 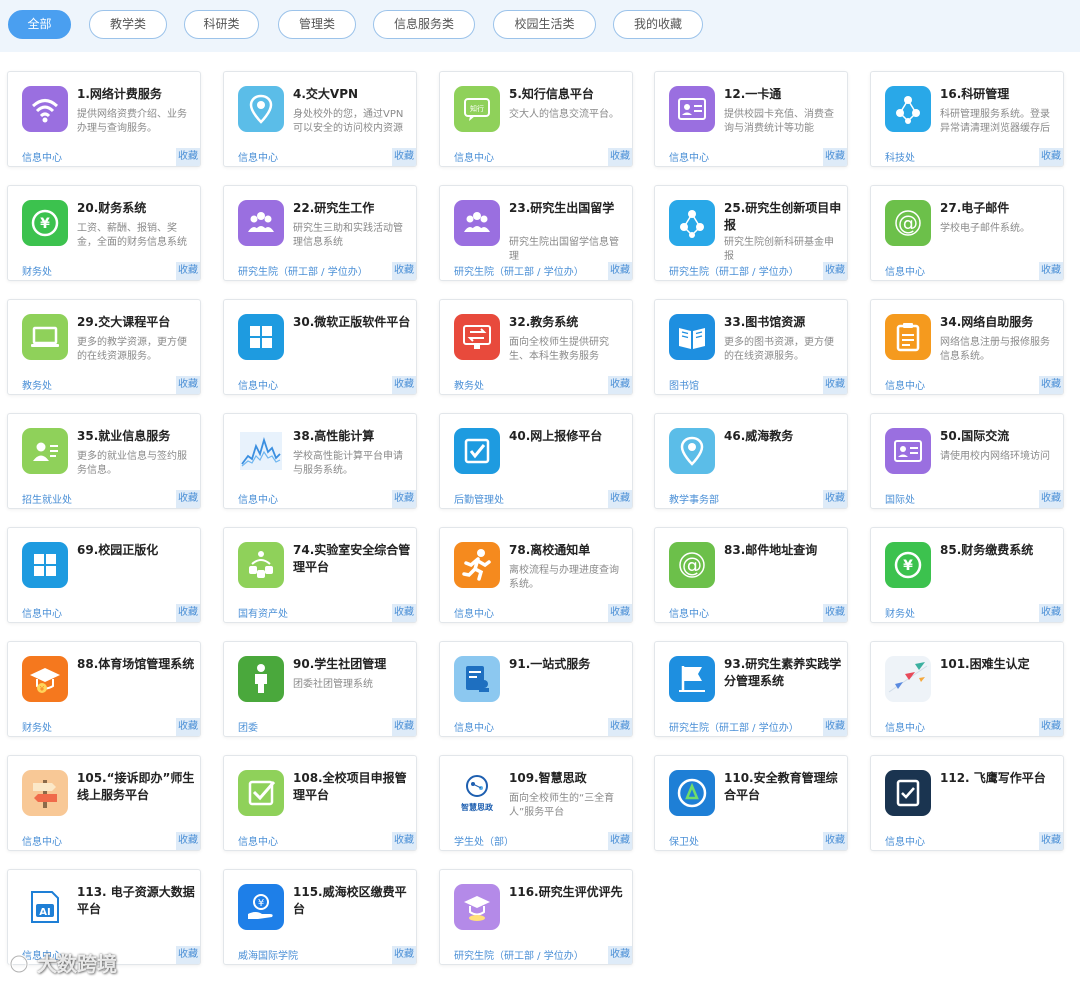 What do you see at coordinates (783, 673) in the screenshot?
I see `service-card-title: 93.研究生素养实践学分管理系统` at bounding box center [783, 673].